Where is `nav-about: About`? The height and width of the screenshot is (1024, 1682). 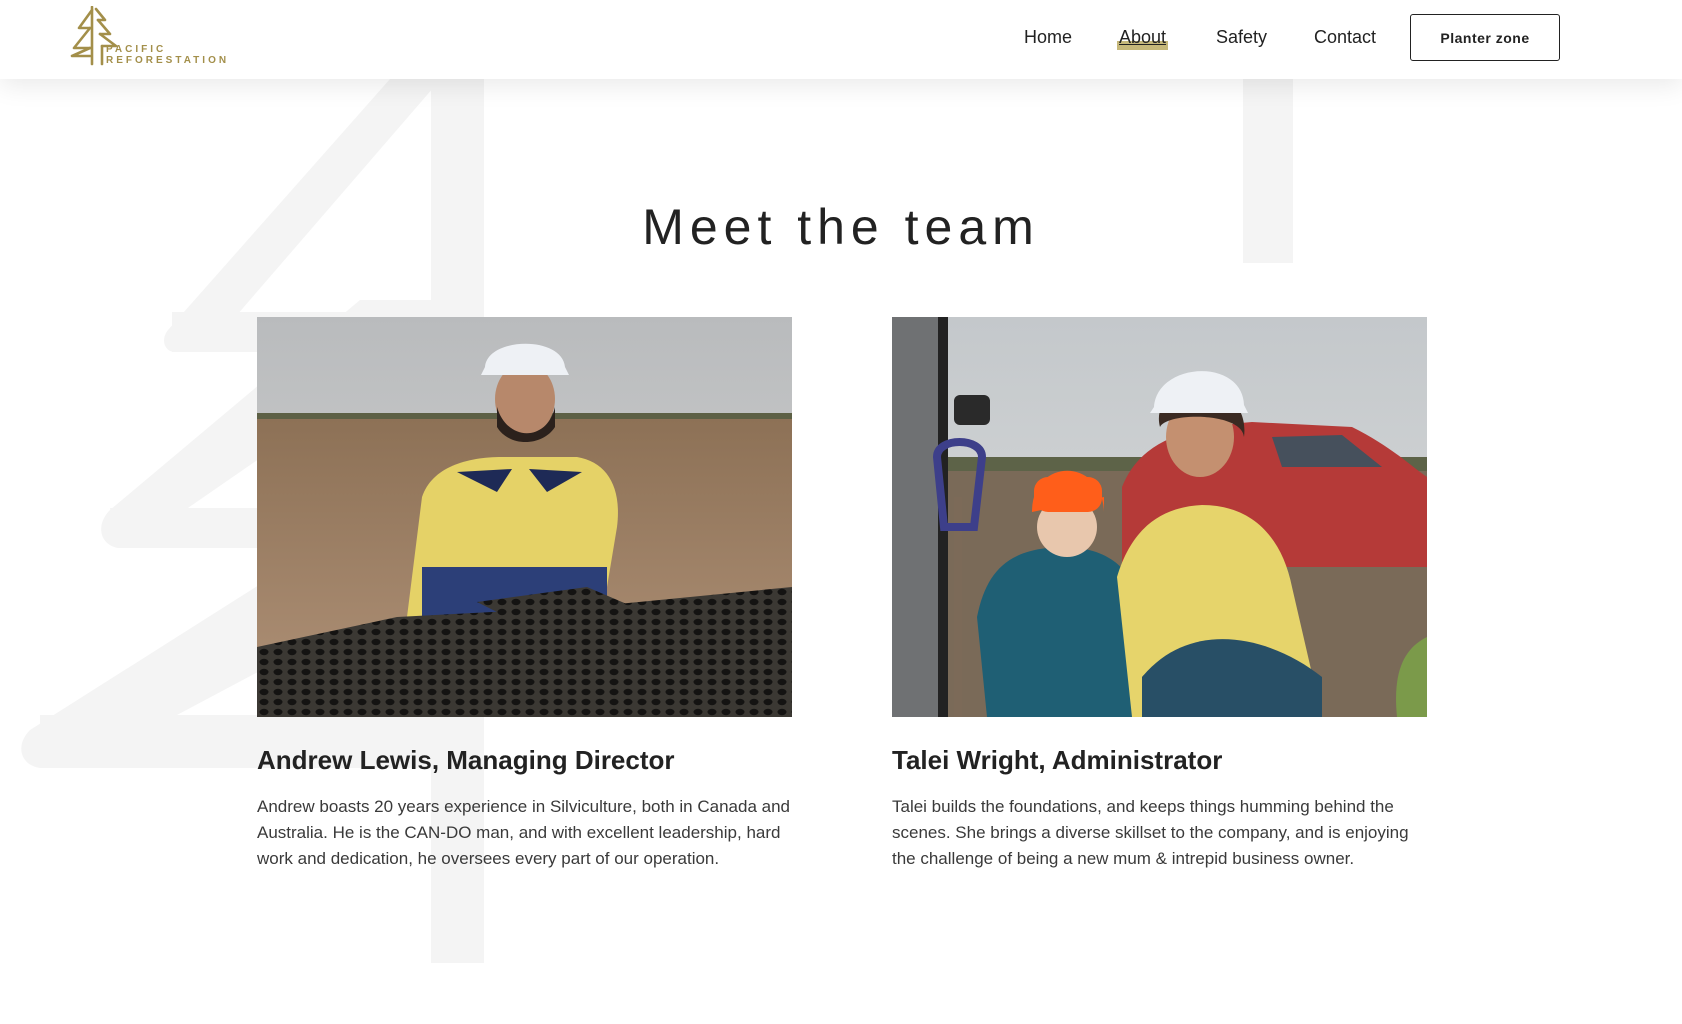 nav-about: About is located at coordinates (1143, 38).